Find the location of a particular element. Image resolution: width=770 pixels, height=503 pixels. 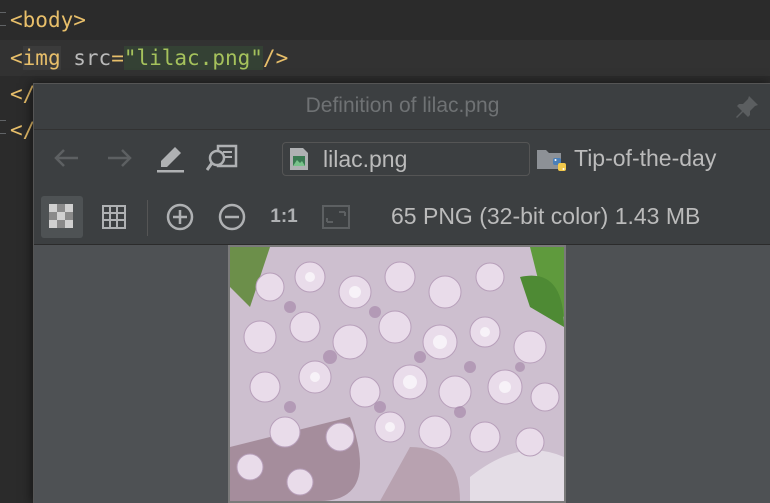

pencil-icon is located at coordinates (170, 160).